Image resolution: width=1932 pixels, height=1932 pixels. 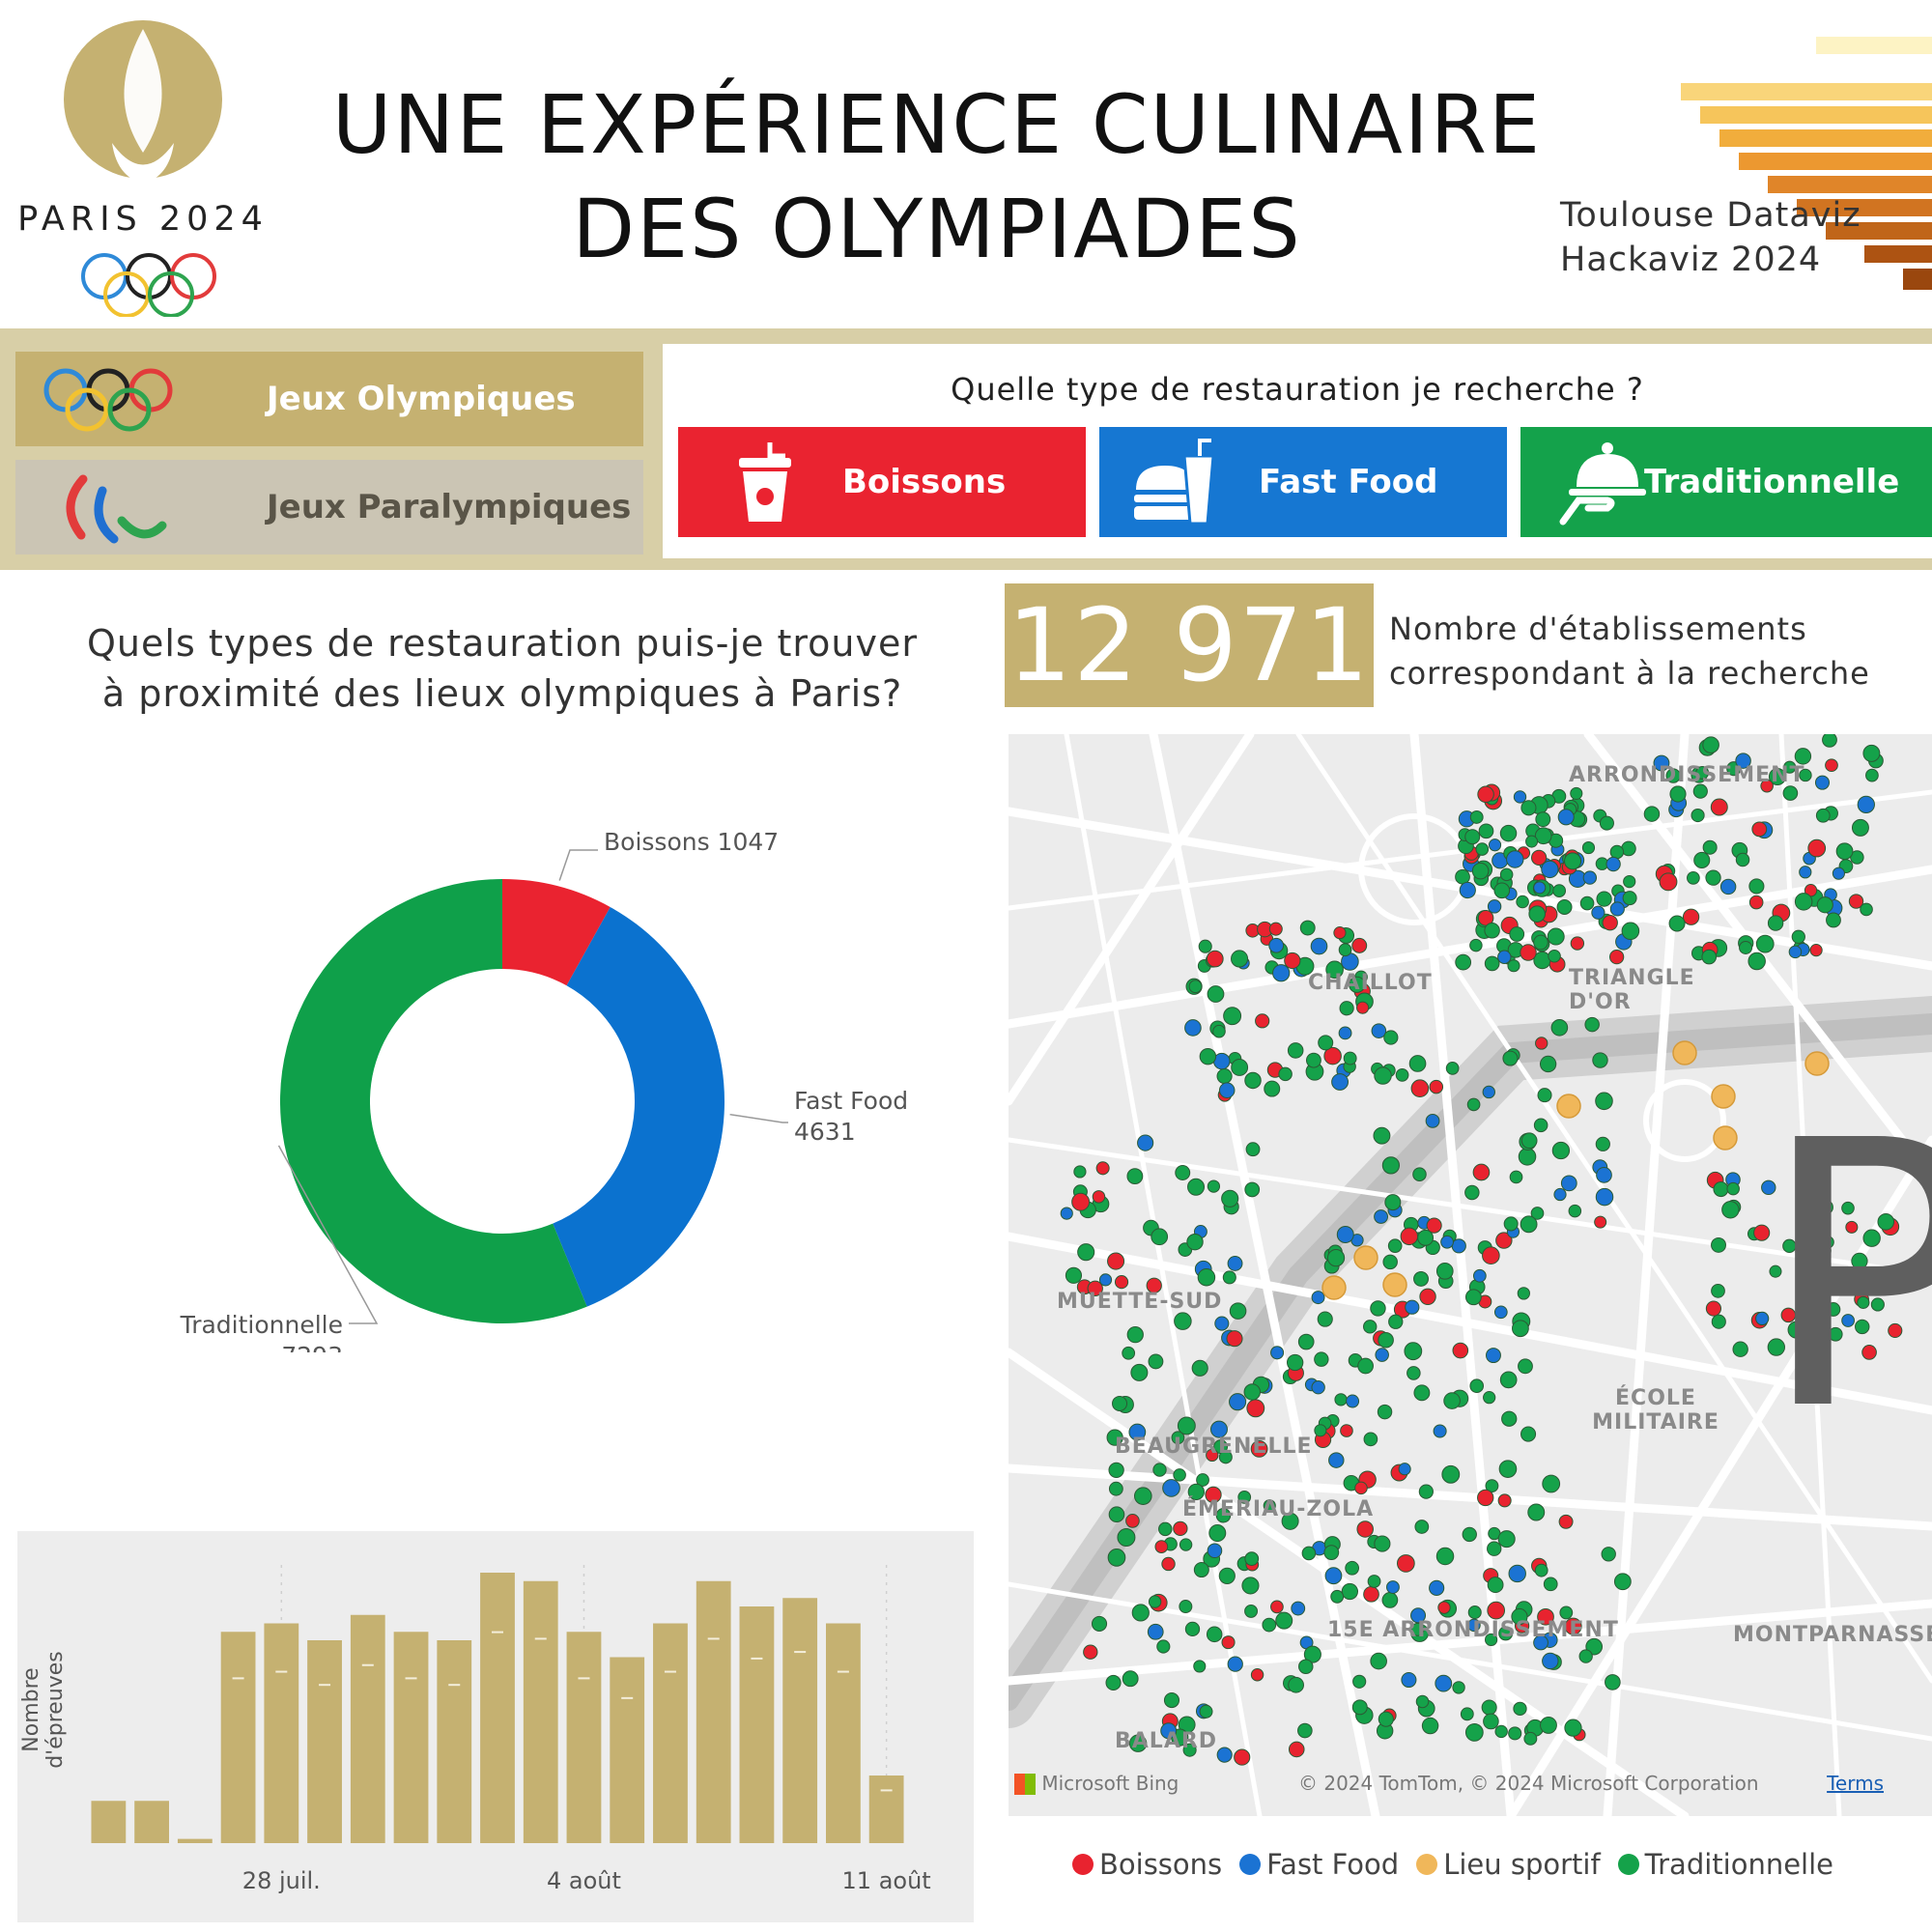 What do you see at coordinates (1303, 482) in the screenshot?
I see `fastfood-button: Fast Food` at bounding box center [1303, 482].